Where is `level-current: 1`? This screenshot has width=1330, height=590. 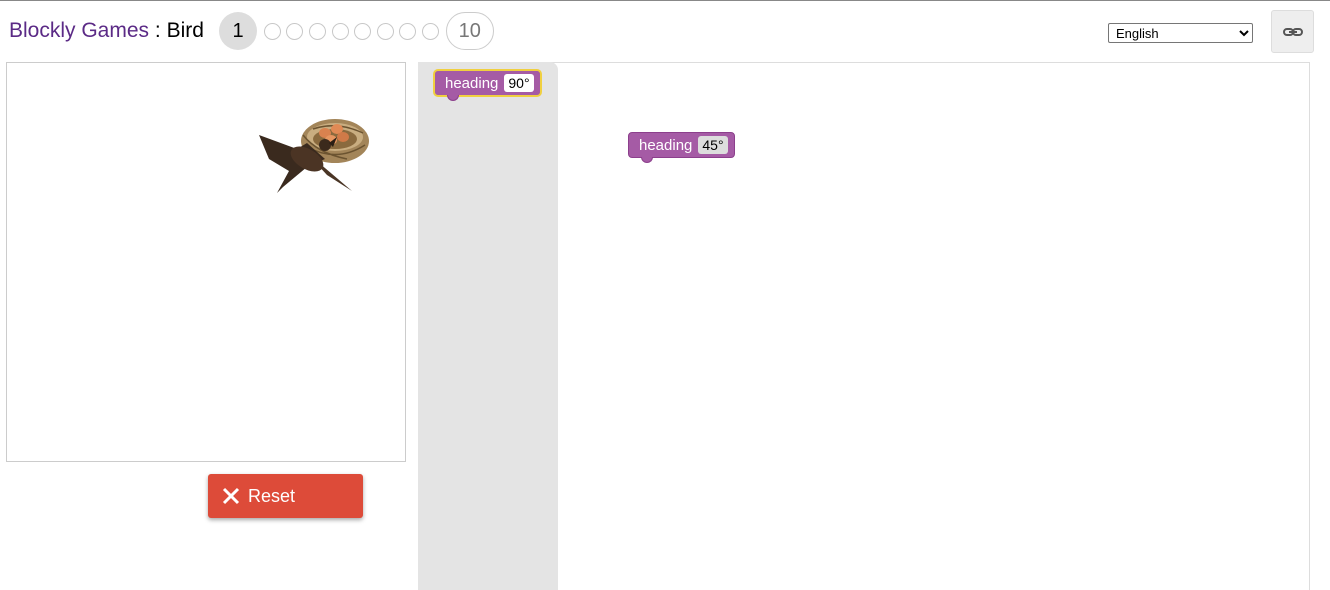
level-current: 1 is located at coordinates (238, 31).